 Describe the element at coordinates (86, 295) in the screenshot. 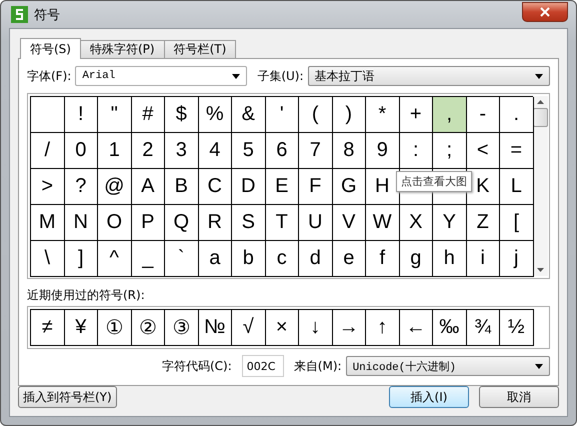

I see `recent-symbols-label: 近期使用过的符号(R):` at that location.